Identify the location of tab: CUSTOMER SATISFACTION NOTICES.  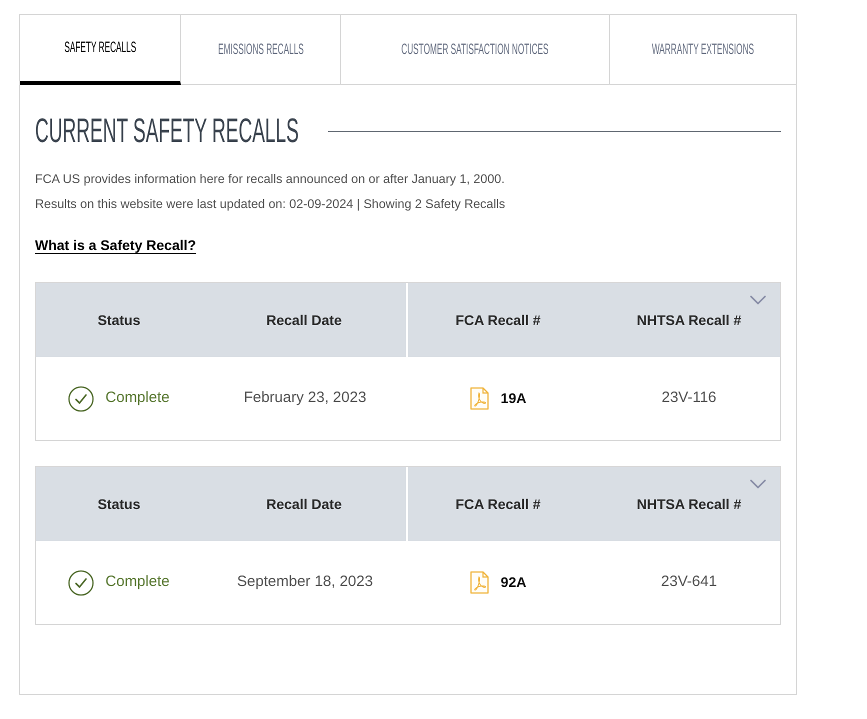
(475, 50).